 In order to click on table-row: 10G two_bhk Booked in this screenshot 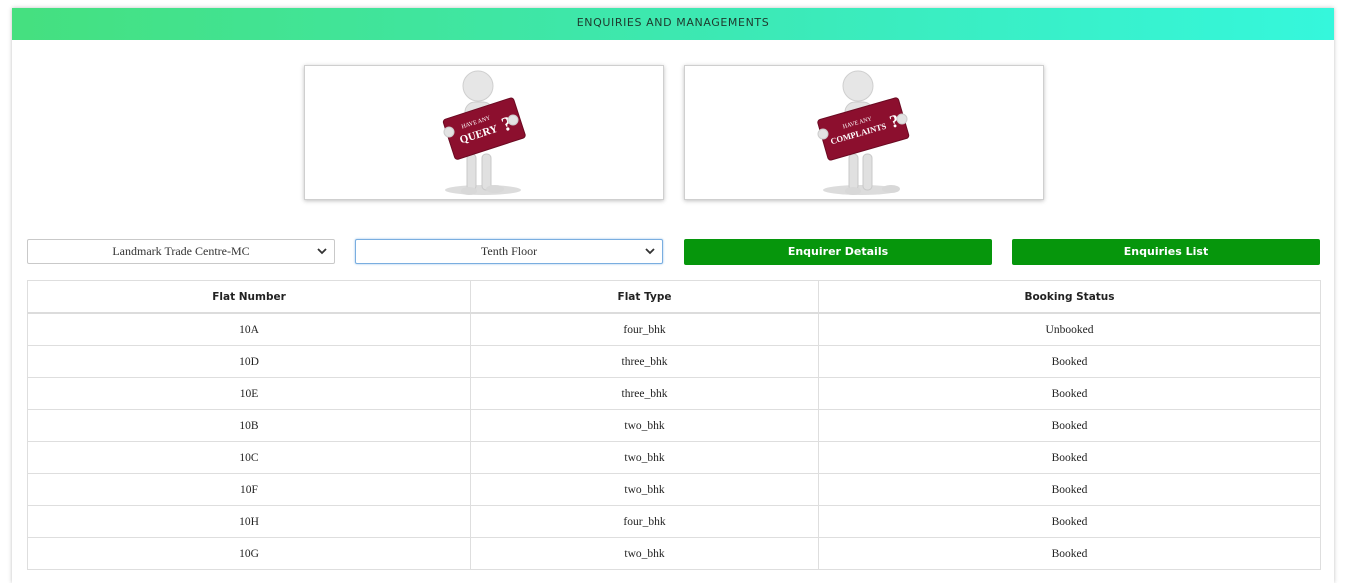, I will do `click(674, 553)`.